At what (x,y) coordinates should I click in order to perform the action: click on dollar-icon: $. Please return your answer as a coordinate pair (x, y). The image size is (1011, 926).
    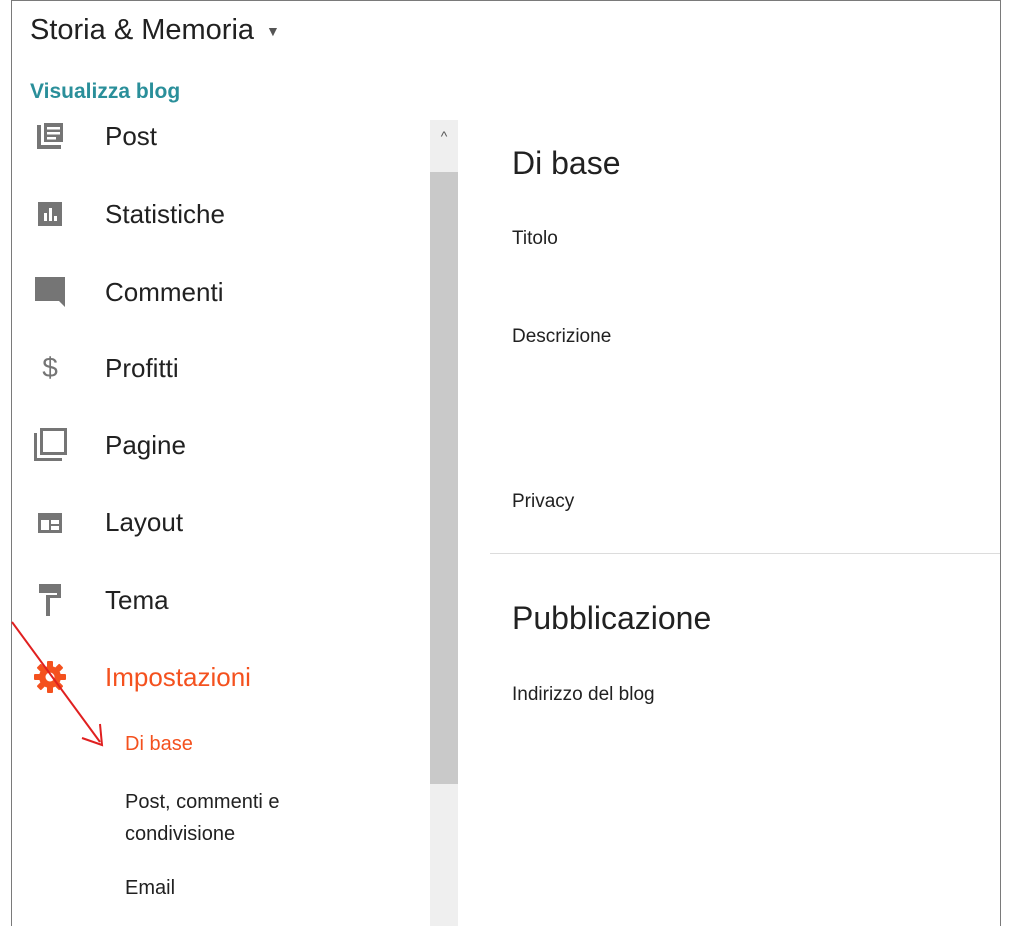
    Looking at the image, I should click on (50, 367).